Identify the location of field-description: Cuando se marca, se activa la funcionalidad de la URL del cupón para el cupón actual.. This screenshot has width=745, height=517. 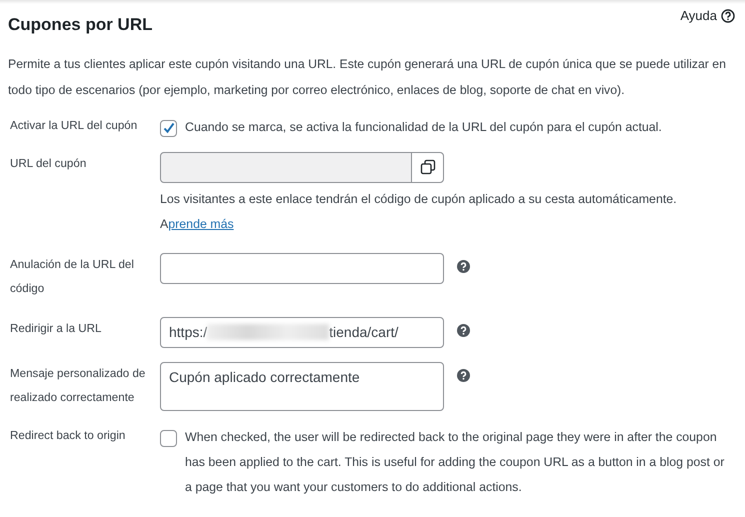
(423, 127).